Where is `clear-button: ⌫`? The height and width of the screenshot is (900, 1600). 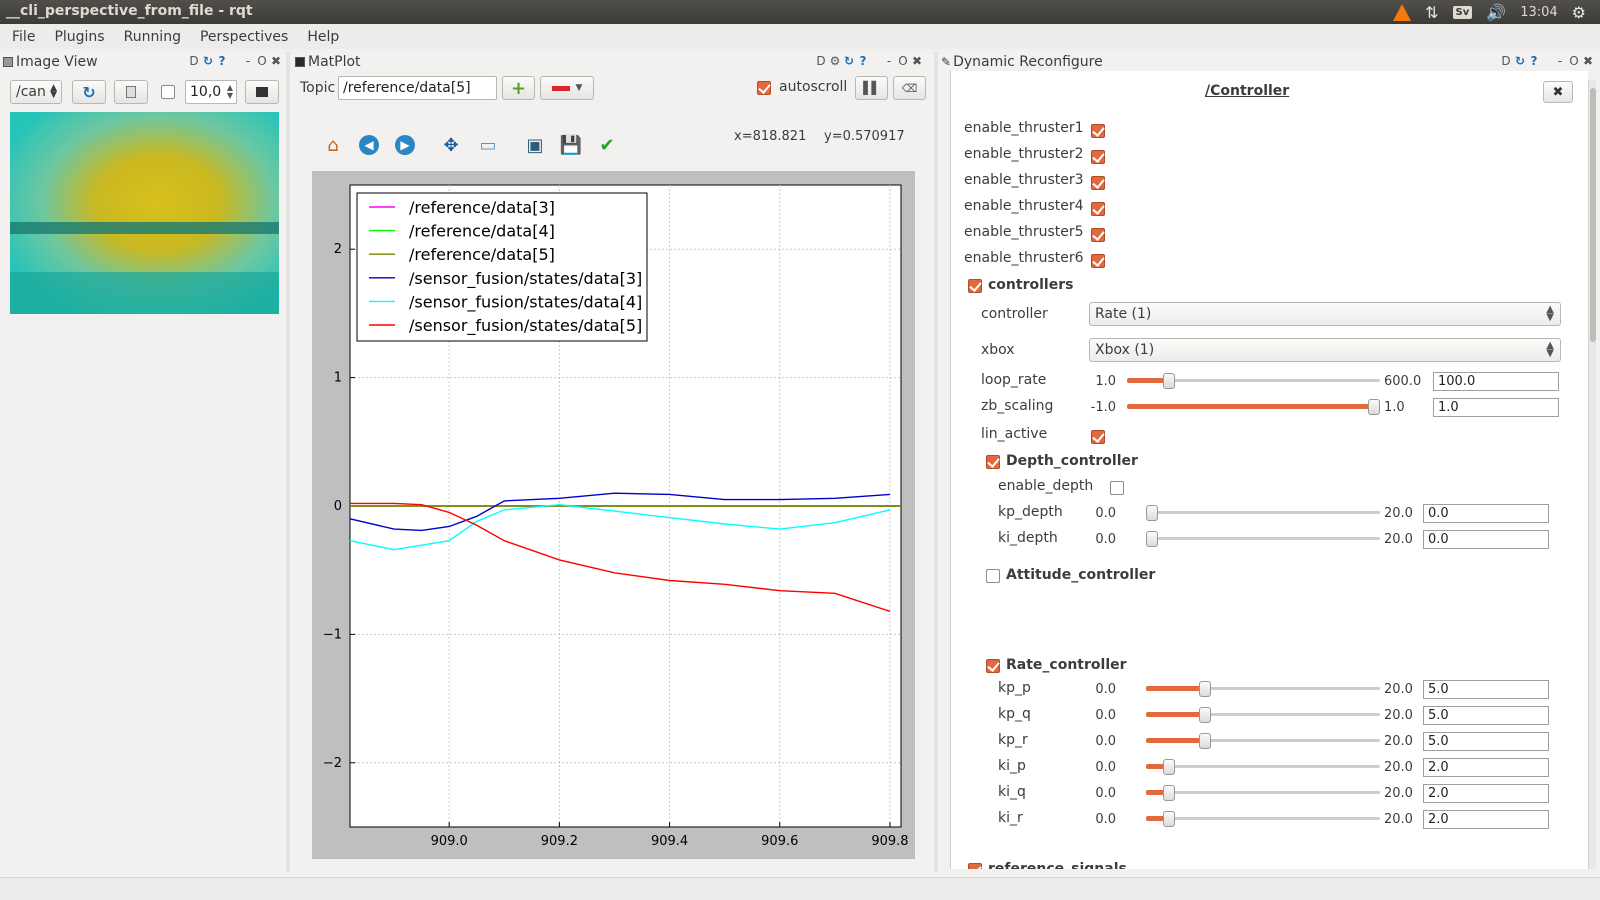
clear-button: ⌫ is located at coordinates (909, 88).